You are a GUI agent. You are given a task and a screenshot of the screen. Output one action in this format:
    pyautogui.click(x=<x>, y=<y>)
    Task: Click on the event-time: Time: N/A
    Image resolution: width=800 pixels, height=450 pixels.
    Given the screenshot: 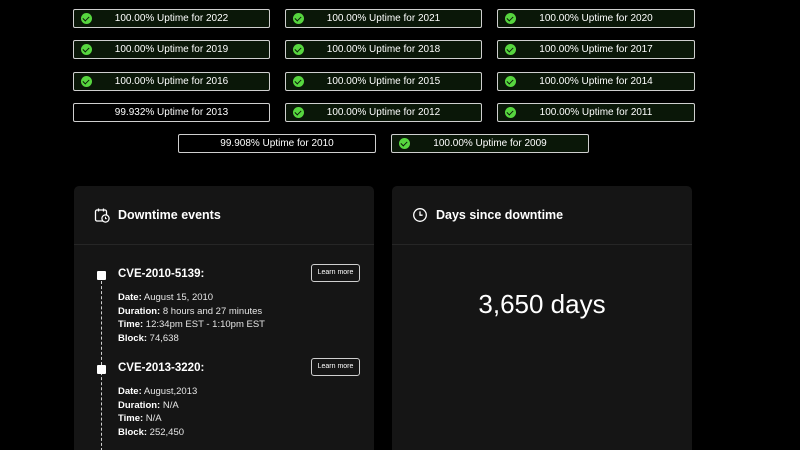 What is the action you would take?
    pyautogui.click(x=140, y=419)
    